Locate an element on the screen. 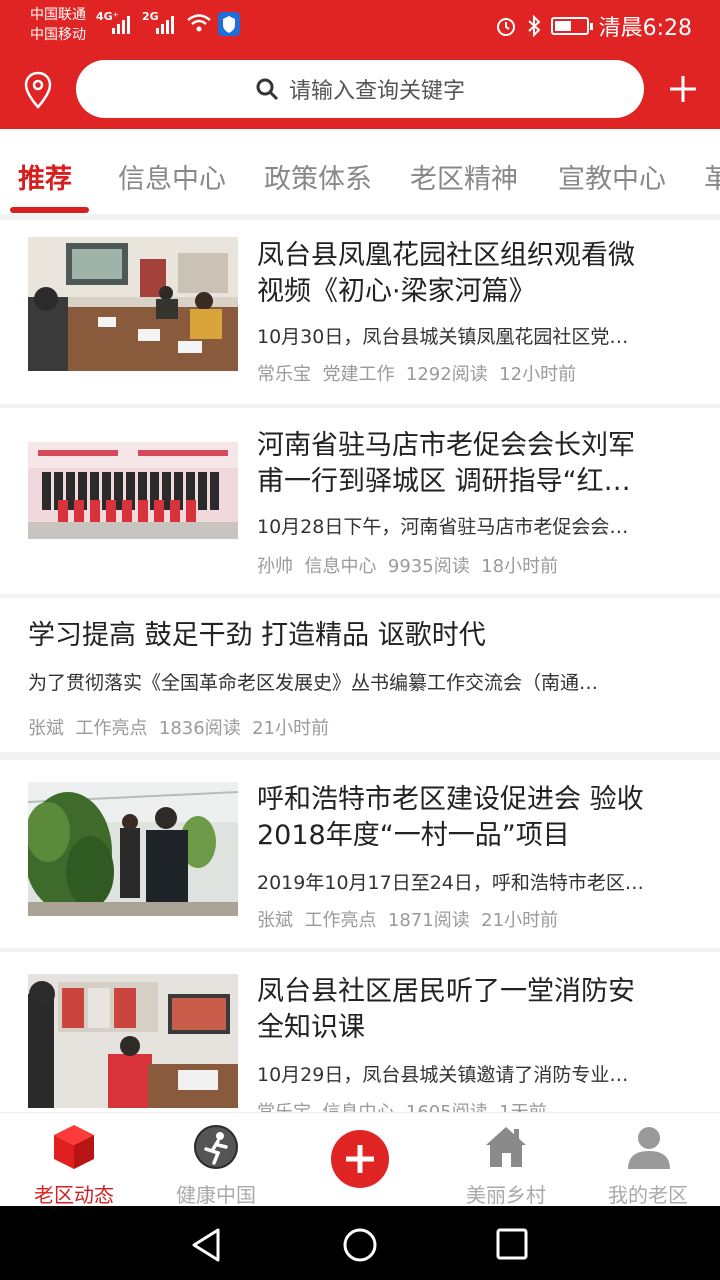 The width and height of the screenshot is (720, 1280). article-title-line2: 全知识课 is located at coordinates (311, 1027).